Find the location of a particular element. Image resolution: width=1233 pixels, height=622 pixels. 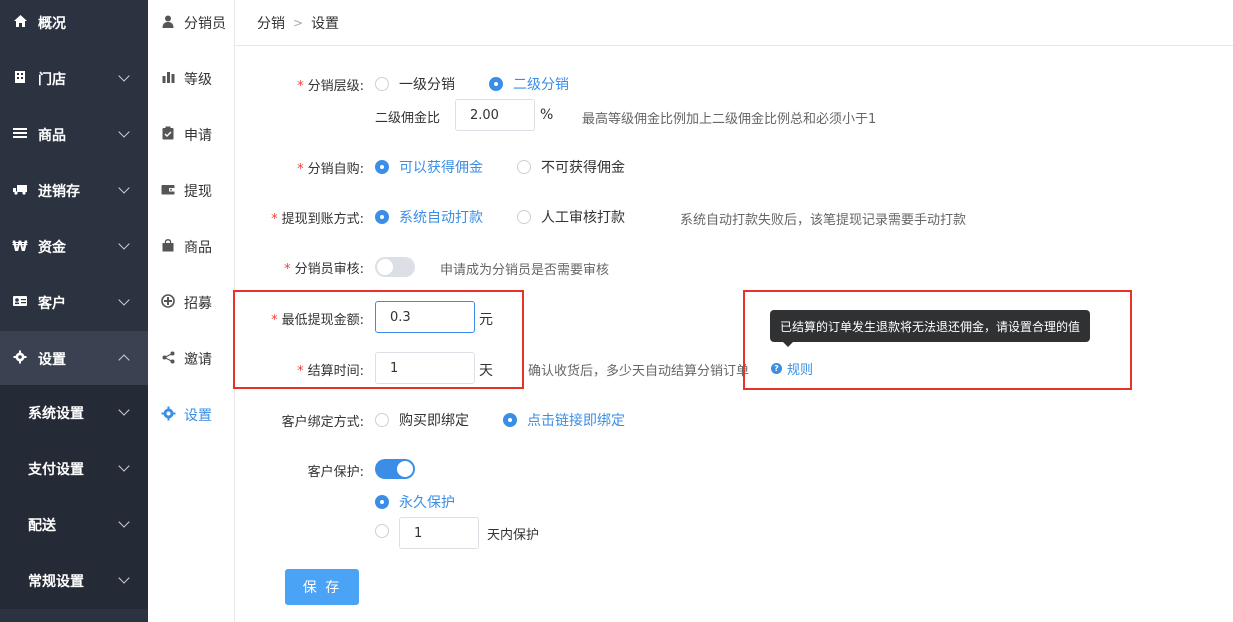

protect-days-radio is located at coordinates (387, 531).